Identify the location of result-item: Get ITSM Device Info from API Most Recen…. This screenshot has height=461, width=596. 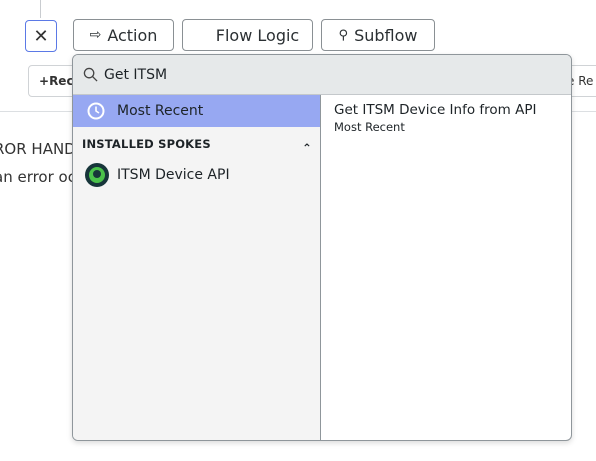
(446, 118).